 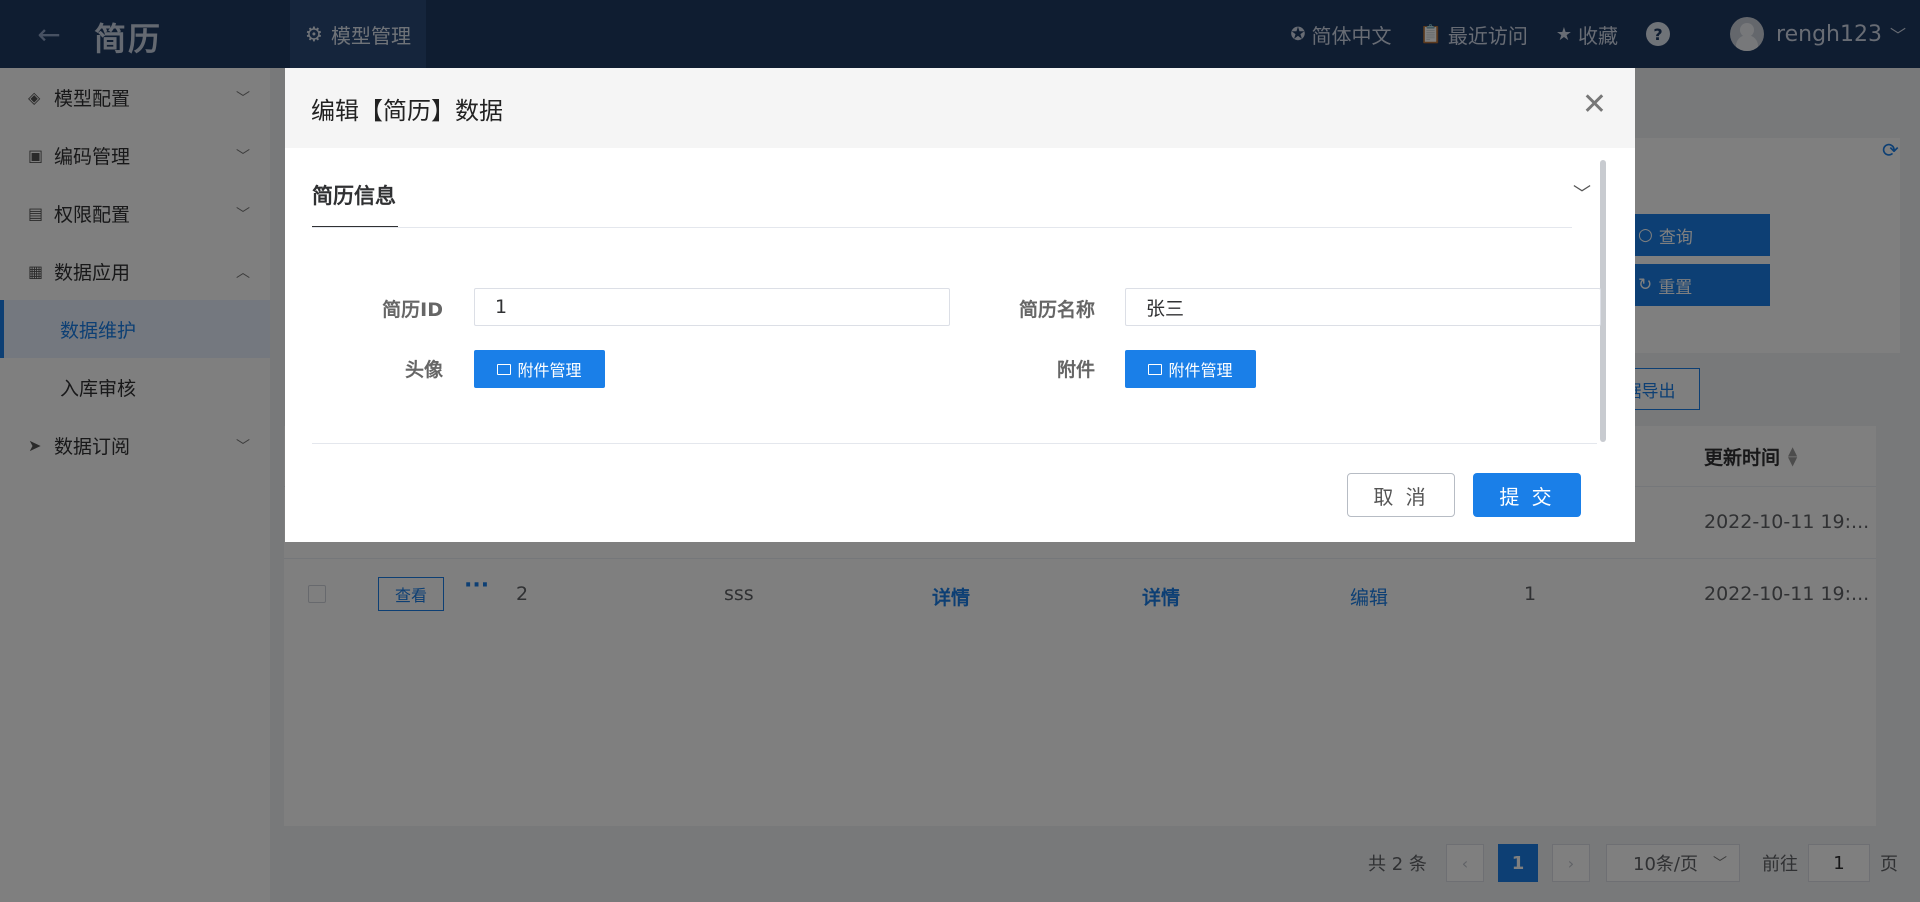 What do you see at coordinates (1075, 370) in the screenshot?
I see `attachment-label: 附件` at bounding box center [1075, 370].